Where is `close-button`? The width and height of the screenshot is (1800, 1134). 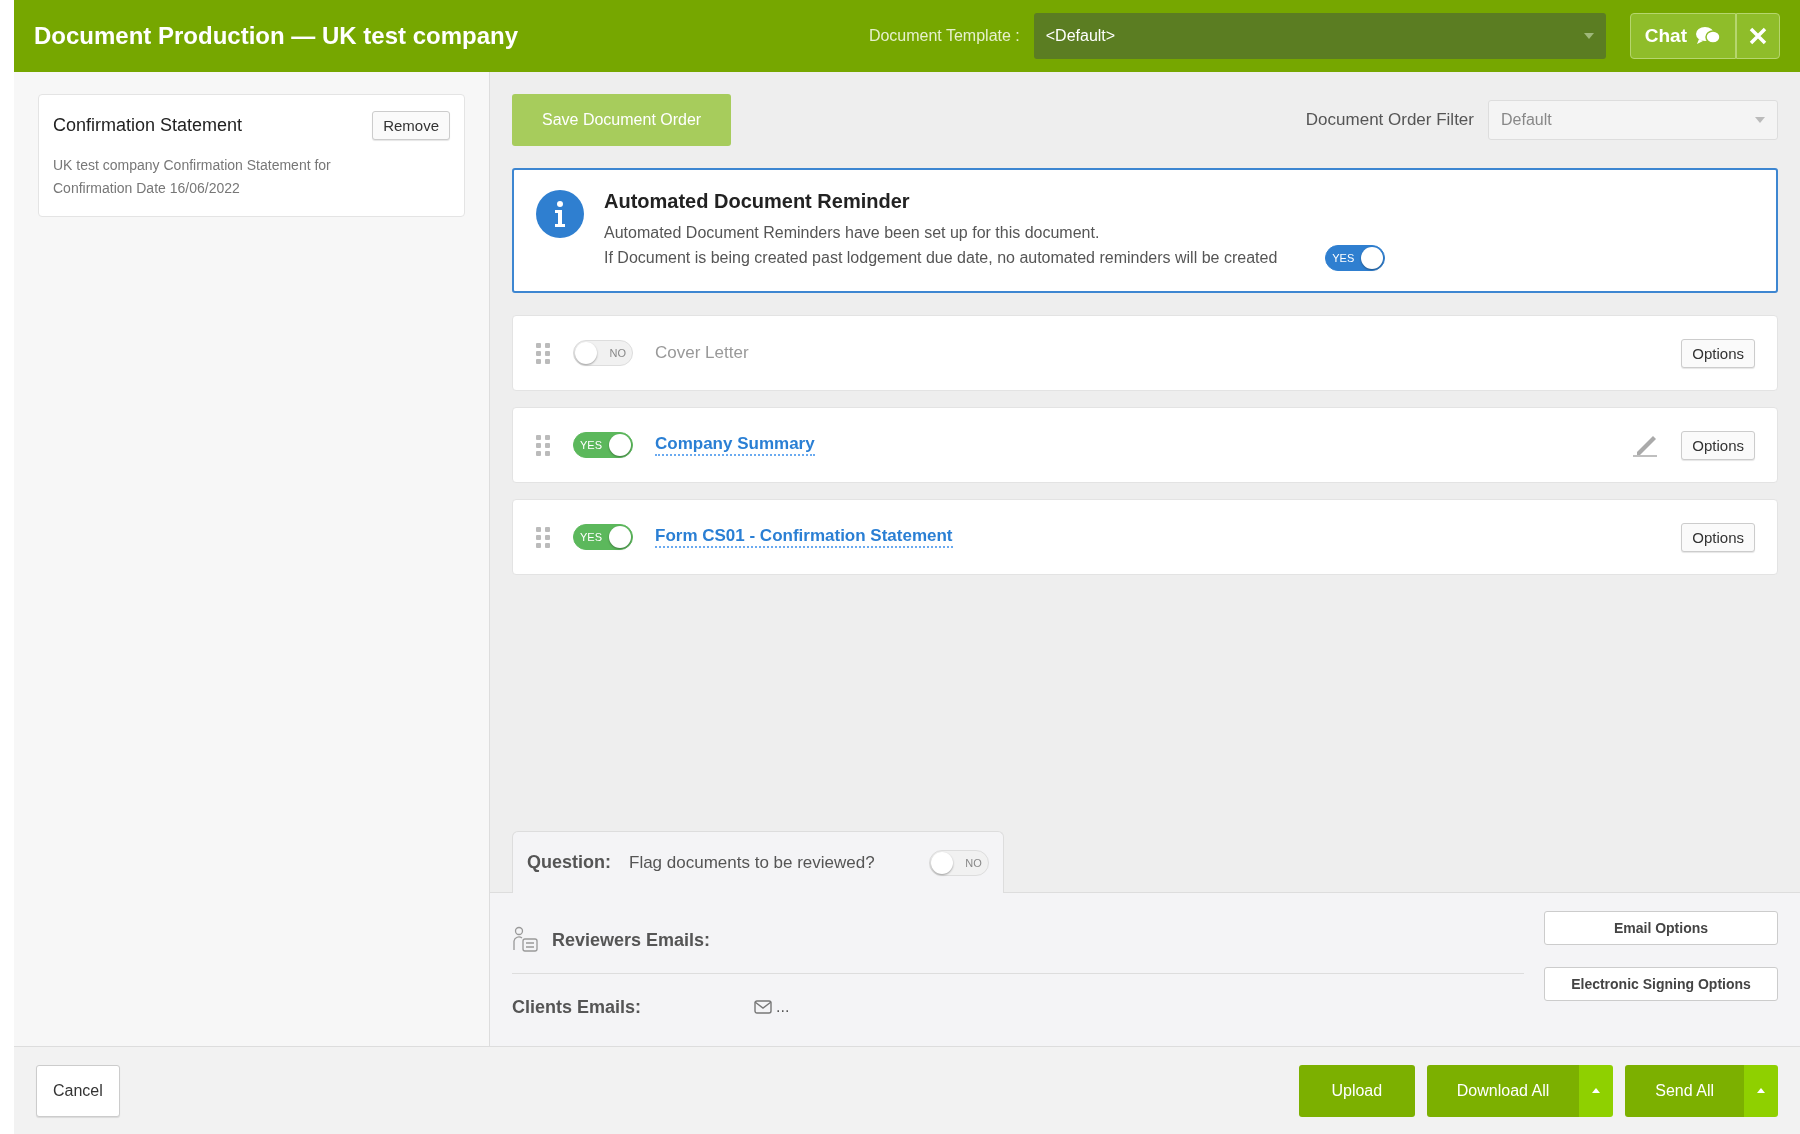 close-button is located at coordinates (1758, 36).